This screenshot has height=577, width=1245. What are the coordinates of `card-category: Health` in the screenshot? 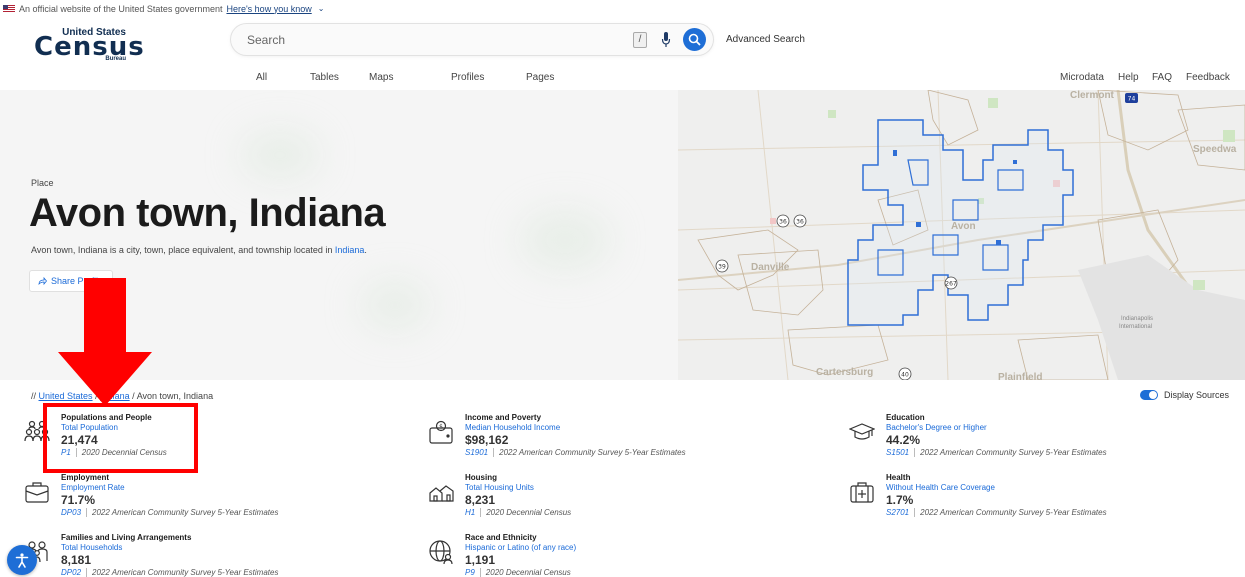 It's located at (898, 477).